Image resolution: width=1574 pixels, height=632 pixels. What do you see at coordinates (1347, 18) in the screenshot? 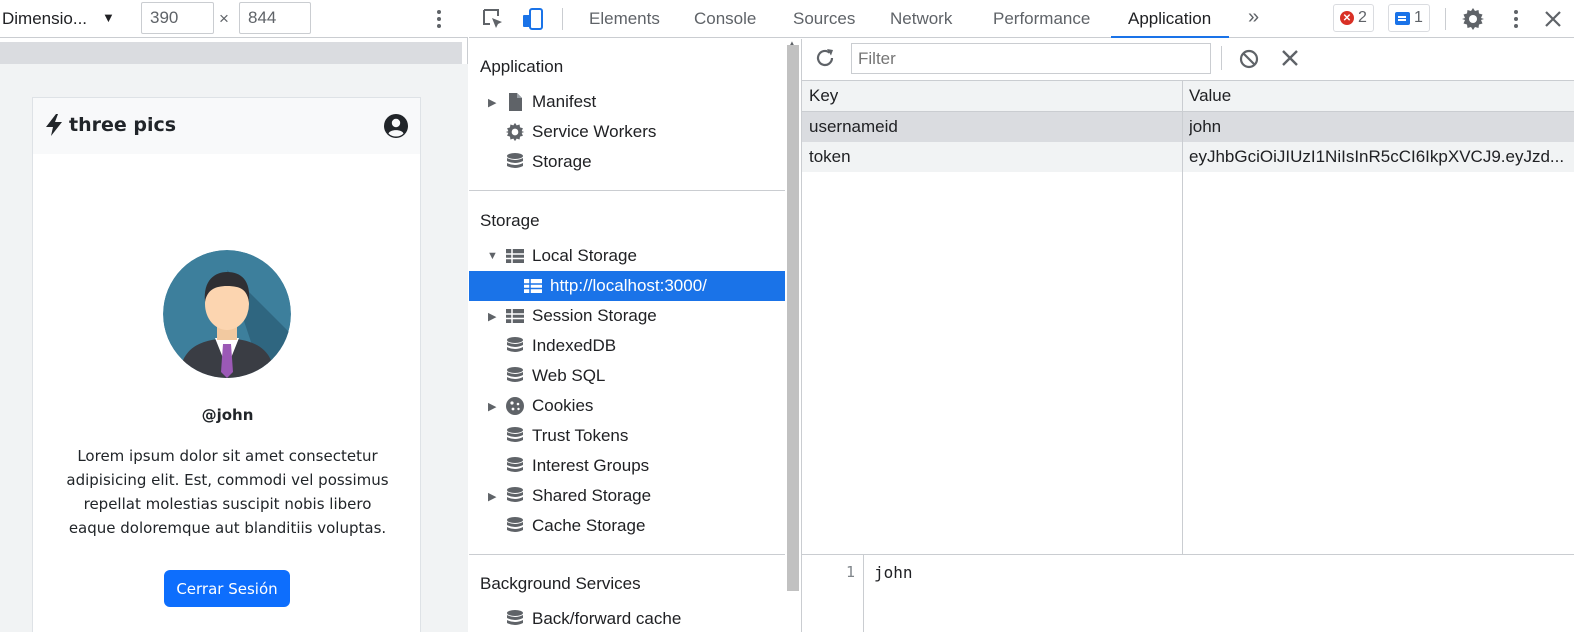
I see `error-icon: ✕` at bounding box center [1347, 18].